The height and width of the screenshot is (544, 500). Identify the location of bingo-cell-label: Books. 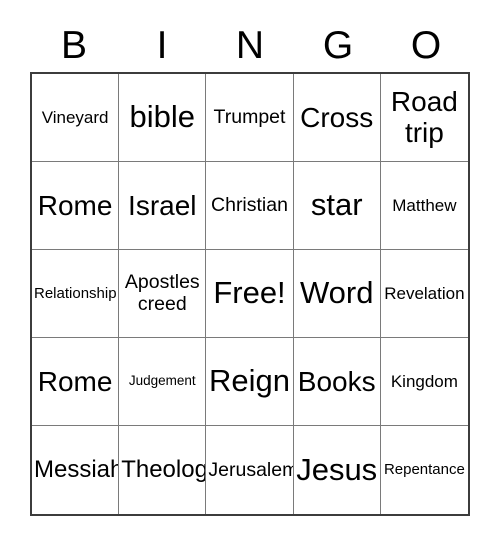
(336, 381).